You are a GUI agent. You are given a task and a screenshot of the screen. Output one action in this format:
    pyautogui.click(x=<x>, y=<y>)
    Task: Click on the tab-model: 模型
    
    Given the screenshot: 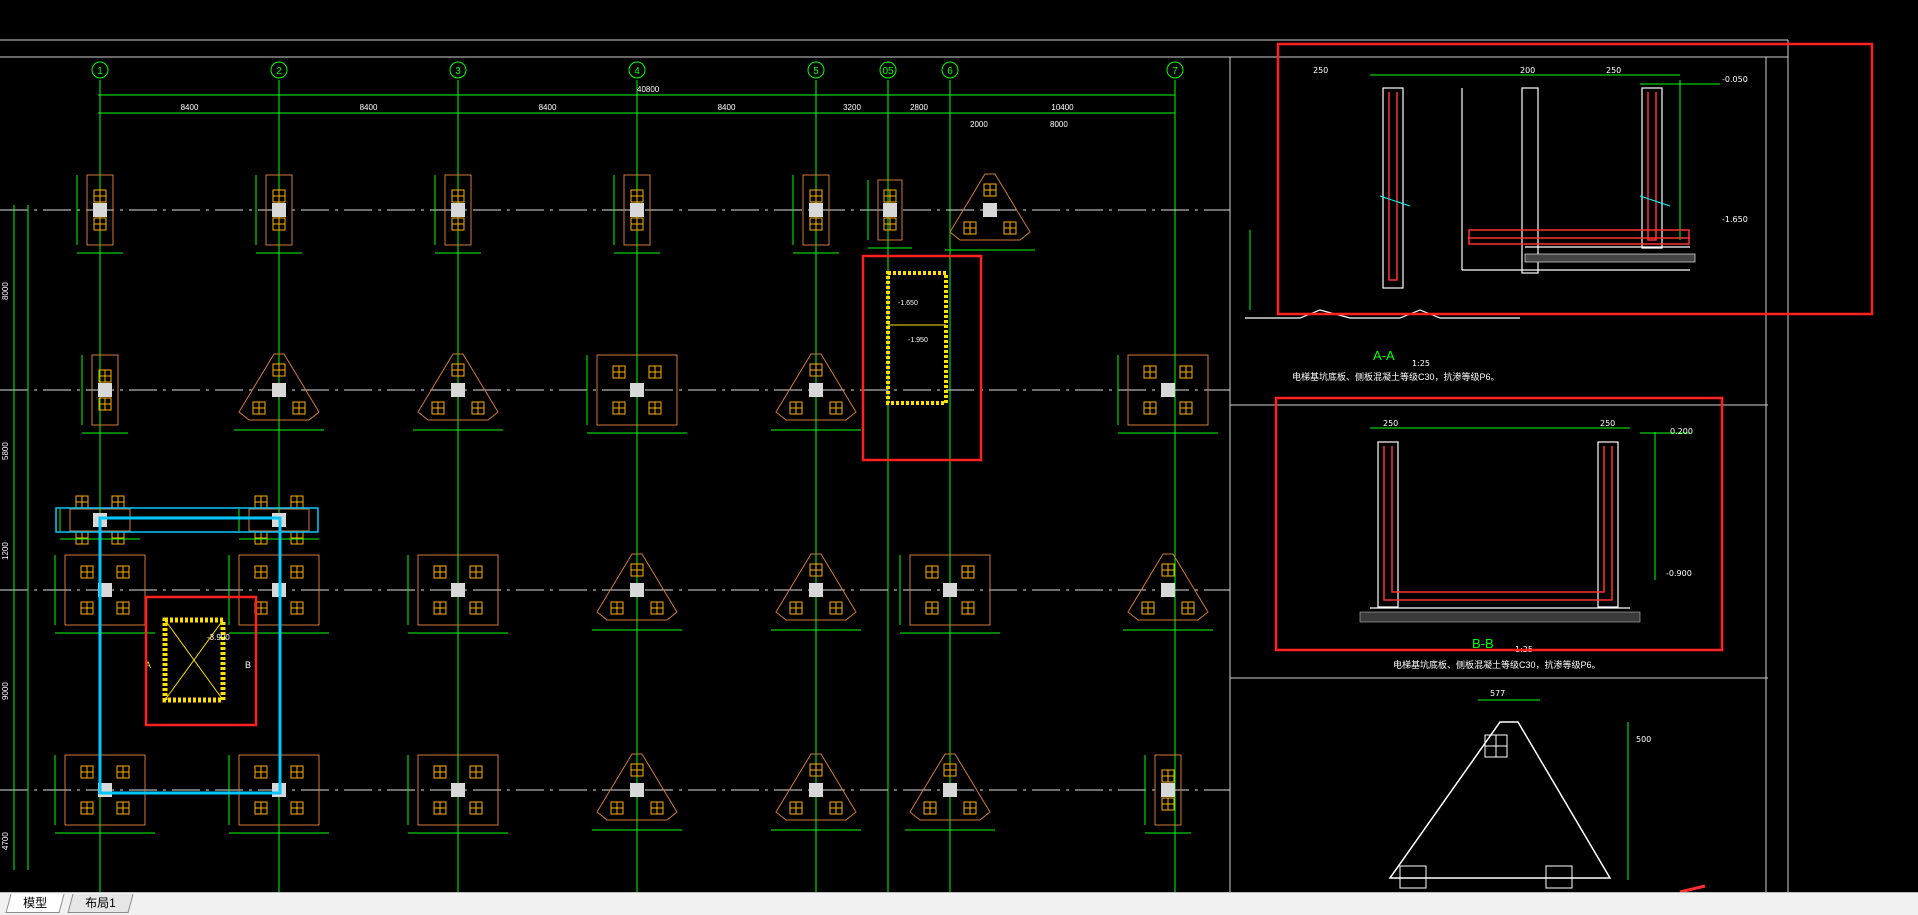 What is the action you would take?
    pyautogui.click(x=35, y=903)
    